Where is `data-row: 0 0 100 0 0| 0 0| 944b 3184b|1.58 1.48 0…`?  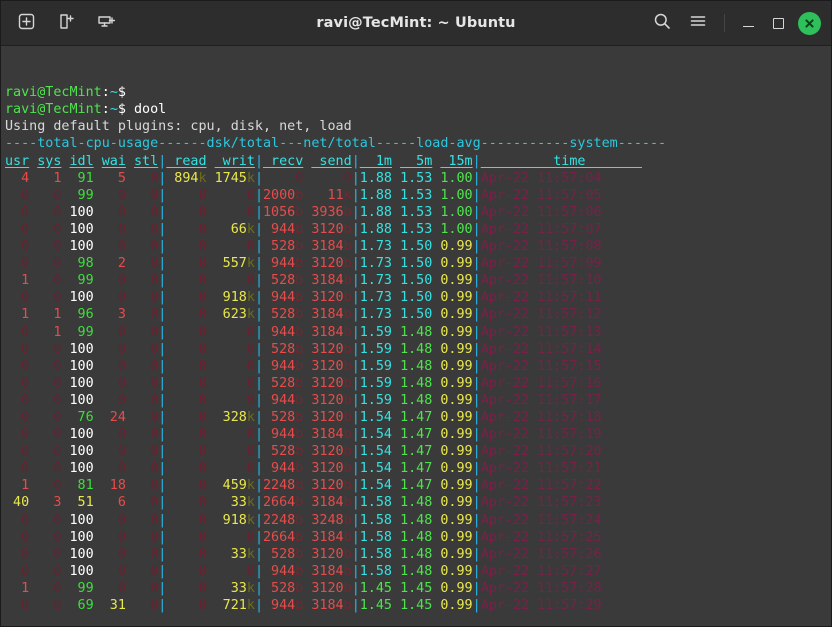 data-row: 0 0 100 0 0| 0 0| 944b 3184b|1.58 1.48 0… is located at coordinates (303, 571).